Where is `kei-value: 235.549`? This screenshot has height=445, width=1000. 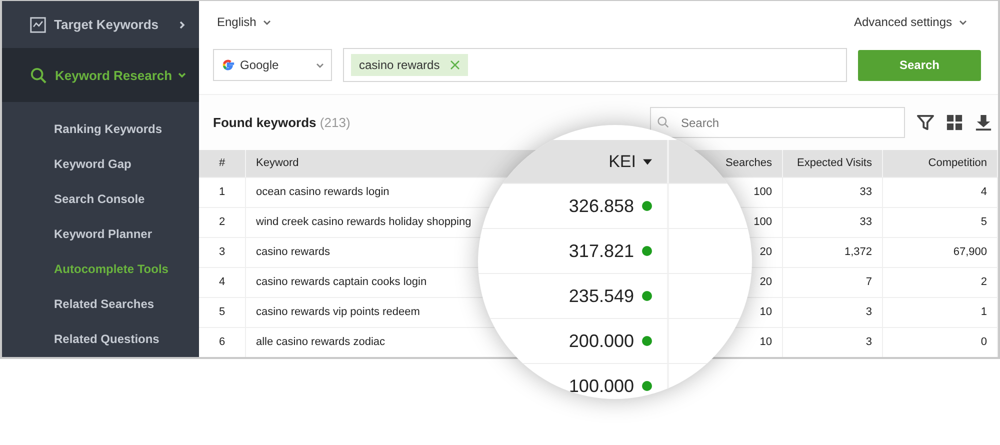 kei-value: 235.549 is located at coordinates (601, 296).